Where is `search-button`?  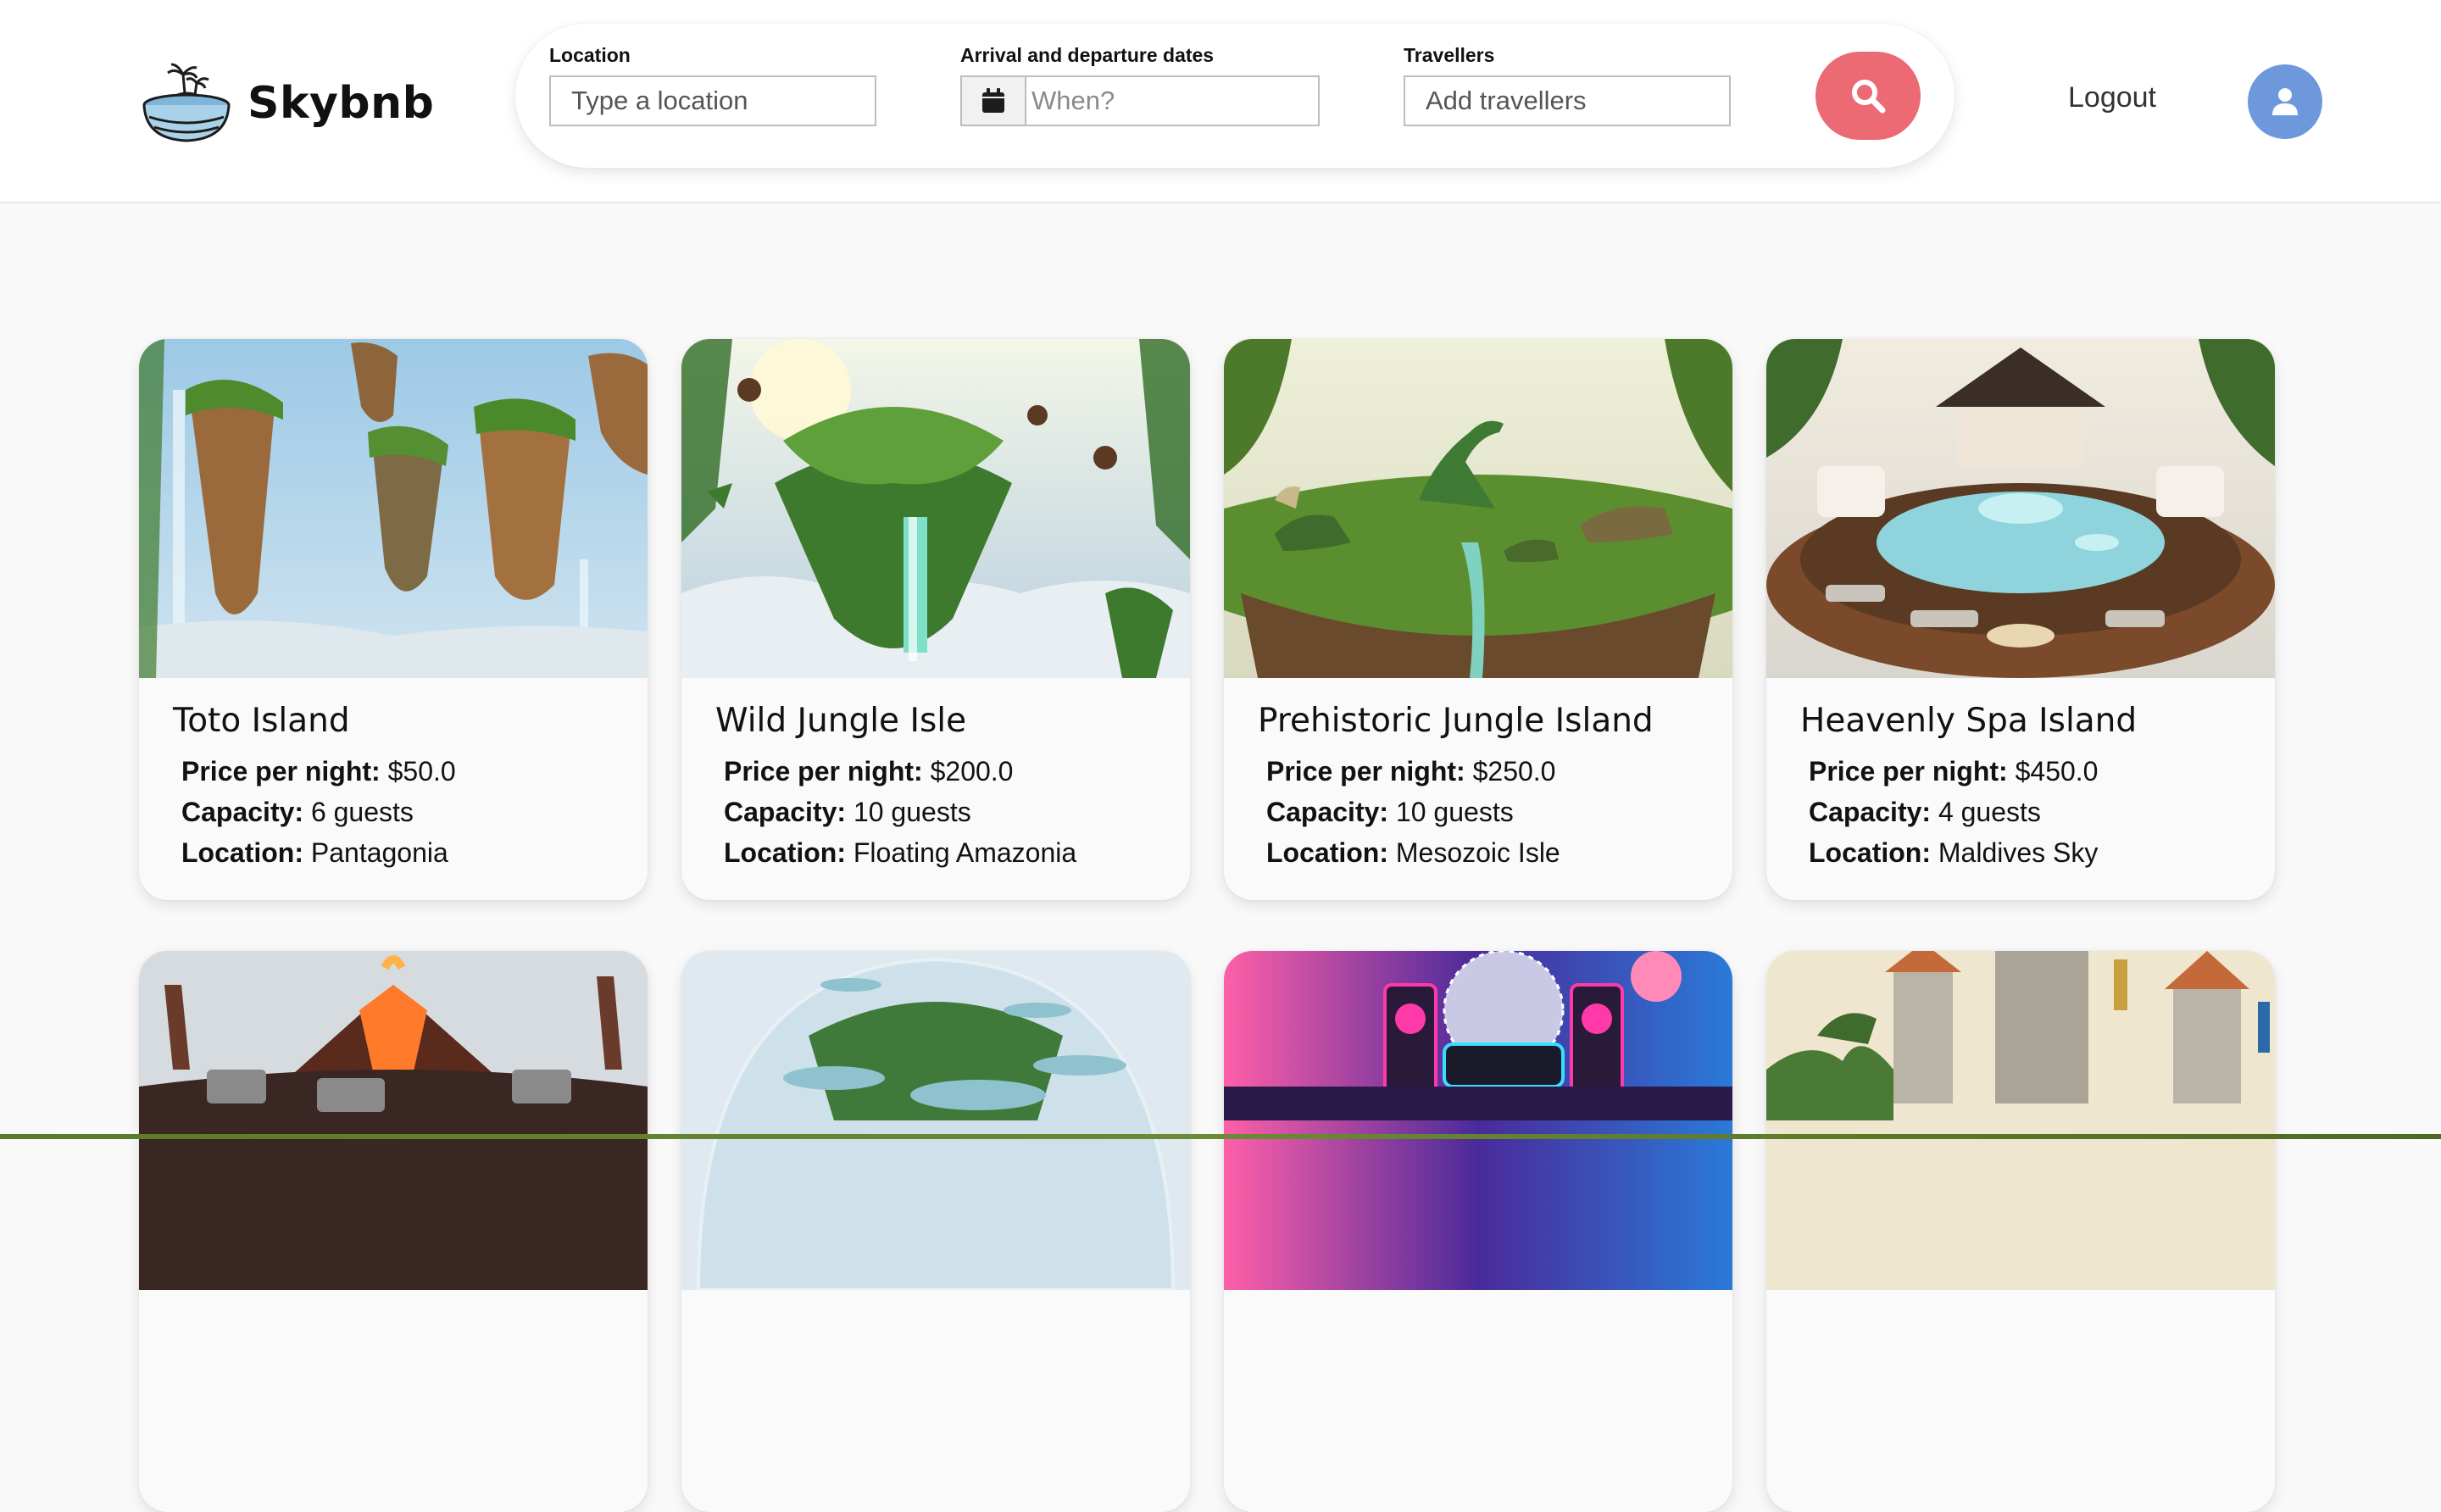 search-button is located at coordinates (1868, 96).